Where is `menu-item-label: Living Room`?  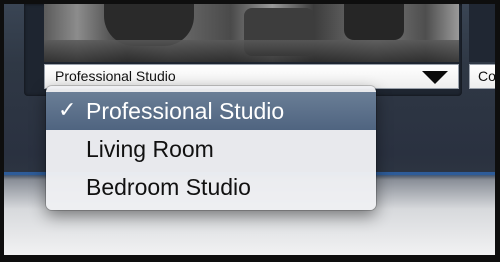
menu-item-label: Living Room is located at coordinates (150, 149).